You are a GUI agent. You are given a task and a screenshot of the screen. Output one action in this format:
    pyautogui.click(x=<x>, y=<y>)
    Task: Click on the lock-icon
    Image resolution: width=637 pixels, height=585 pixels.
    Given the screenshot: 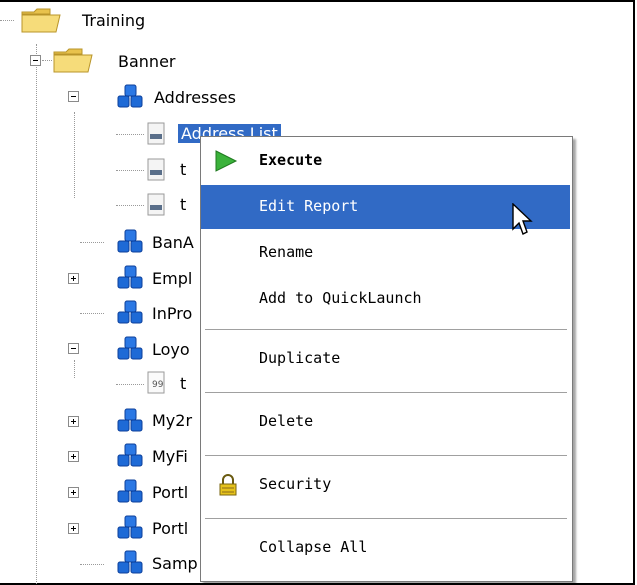 What is the action you would take?
    pyautogui.click(x=228, y=487)
    